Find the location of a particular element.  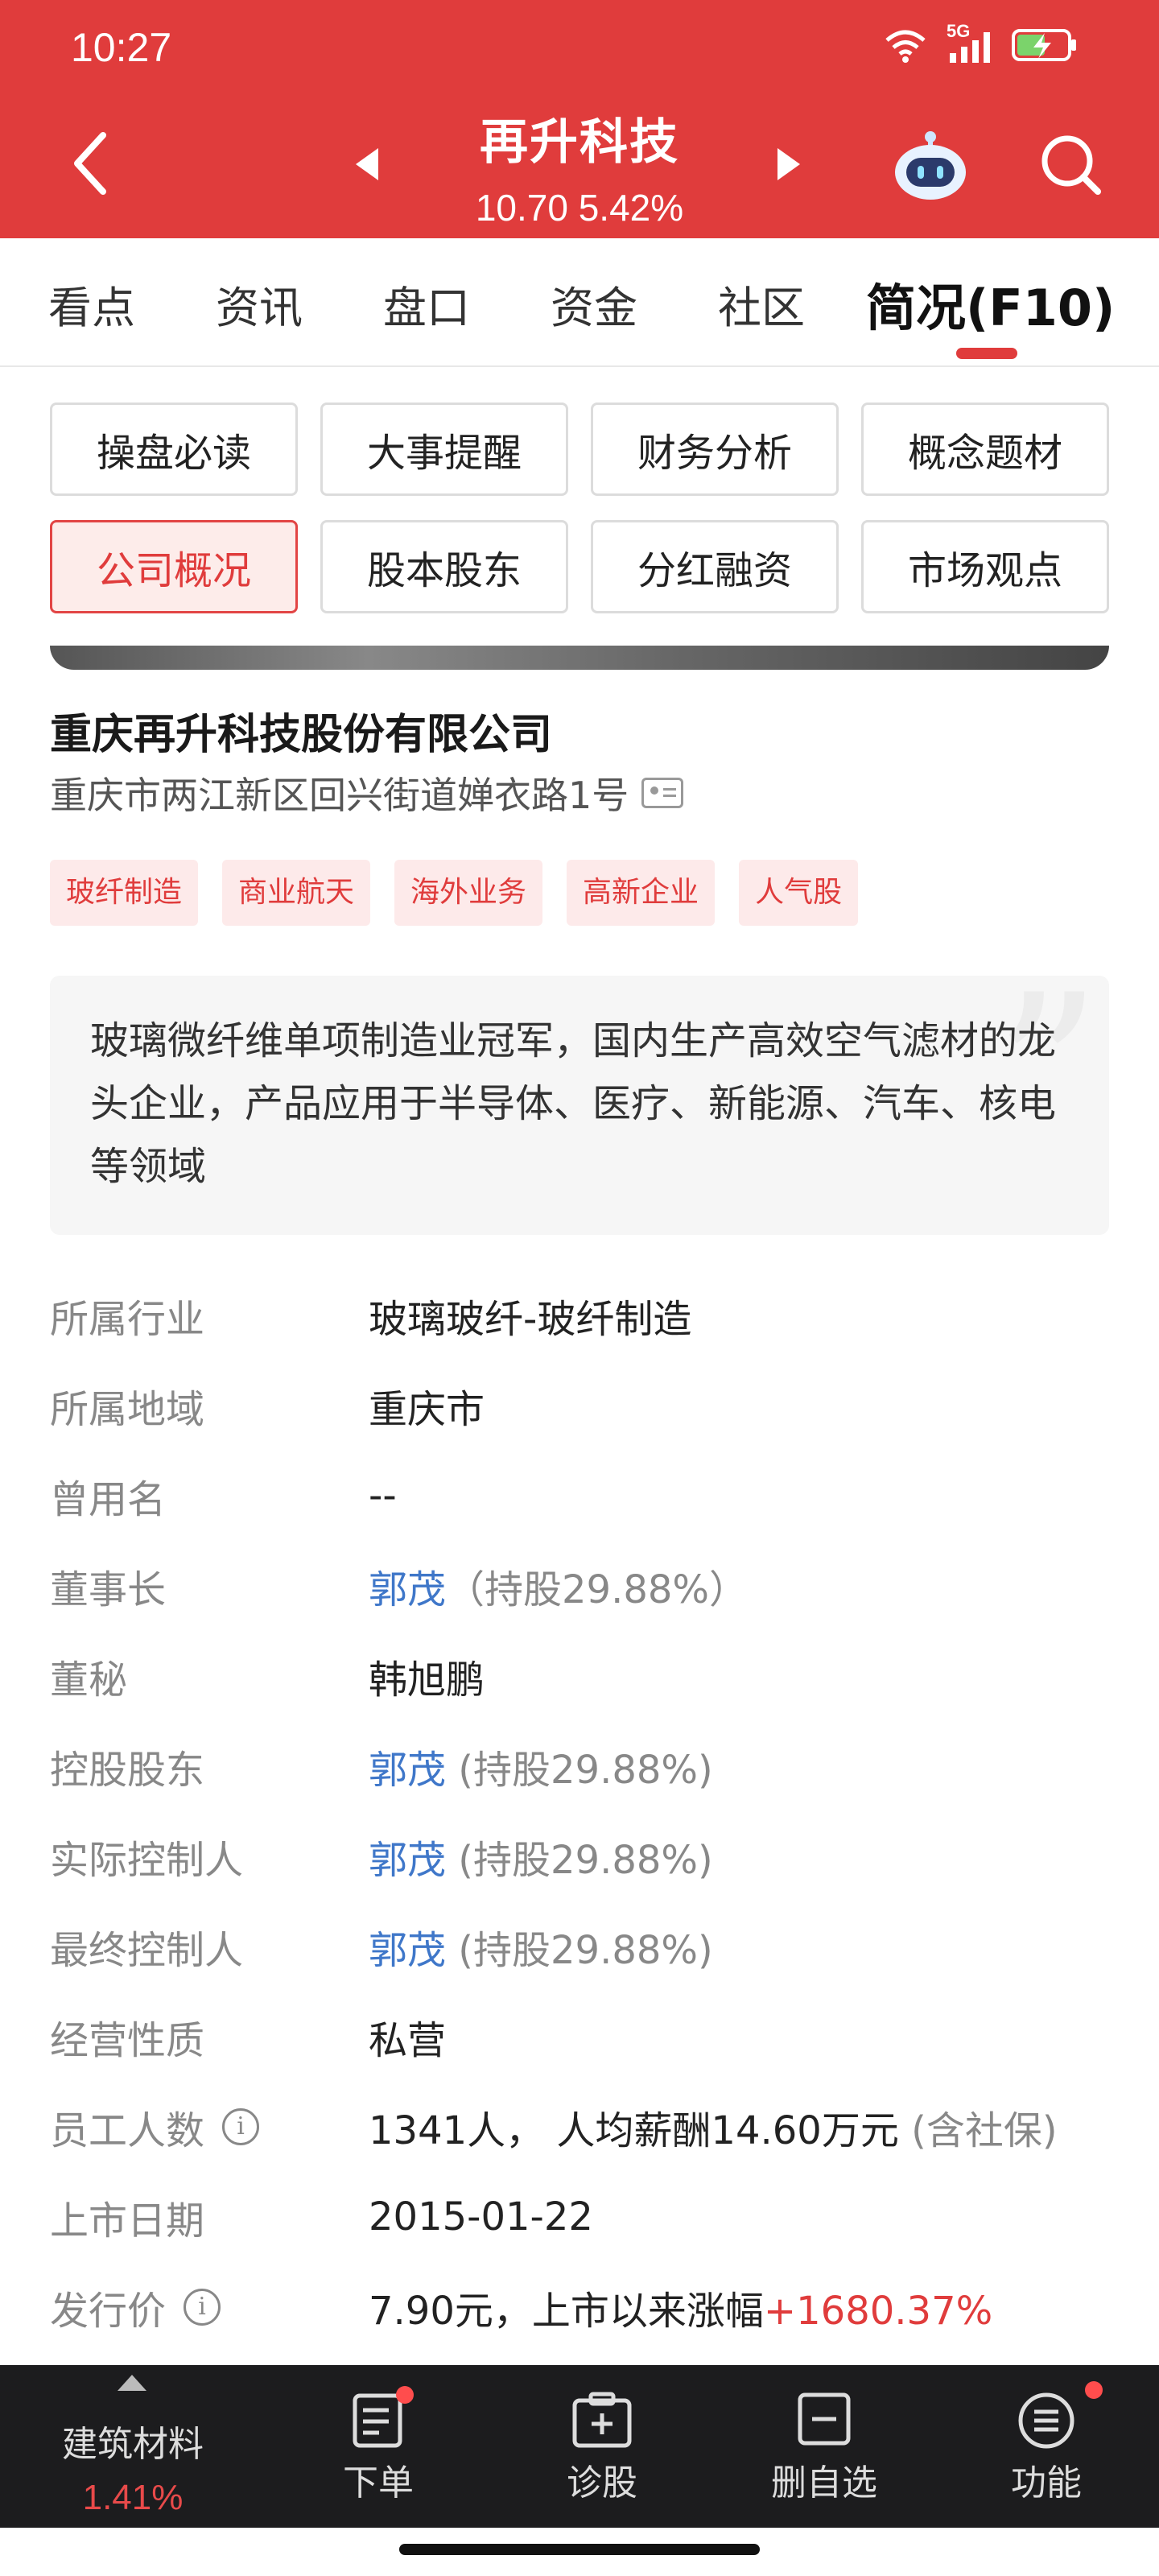

info-label-with-hint: 发行价 i is located at coordinates (210, 2307).